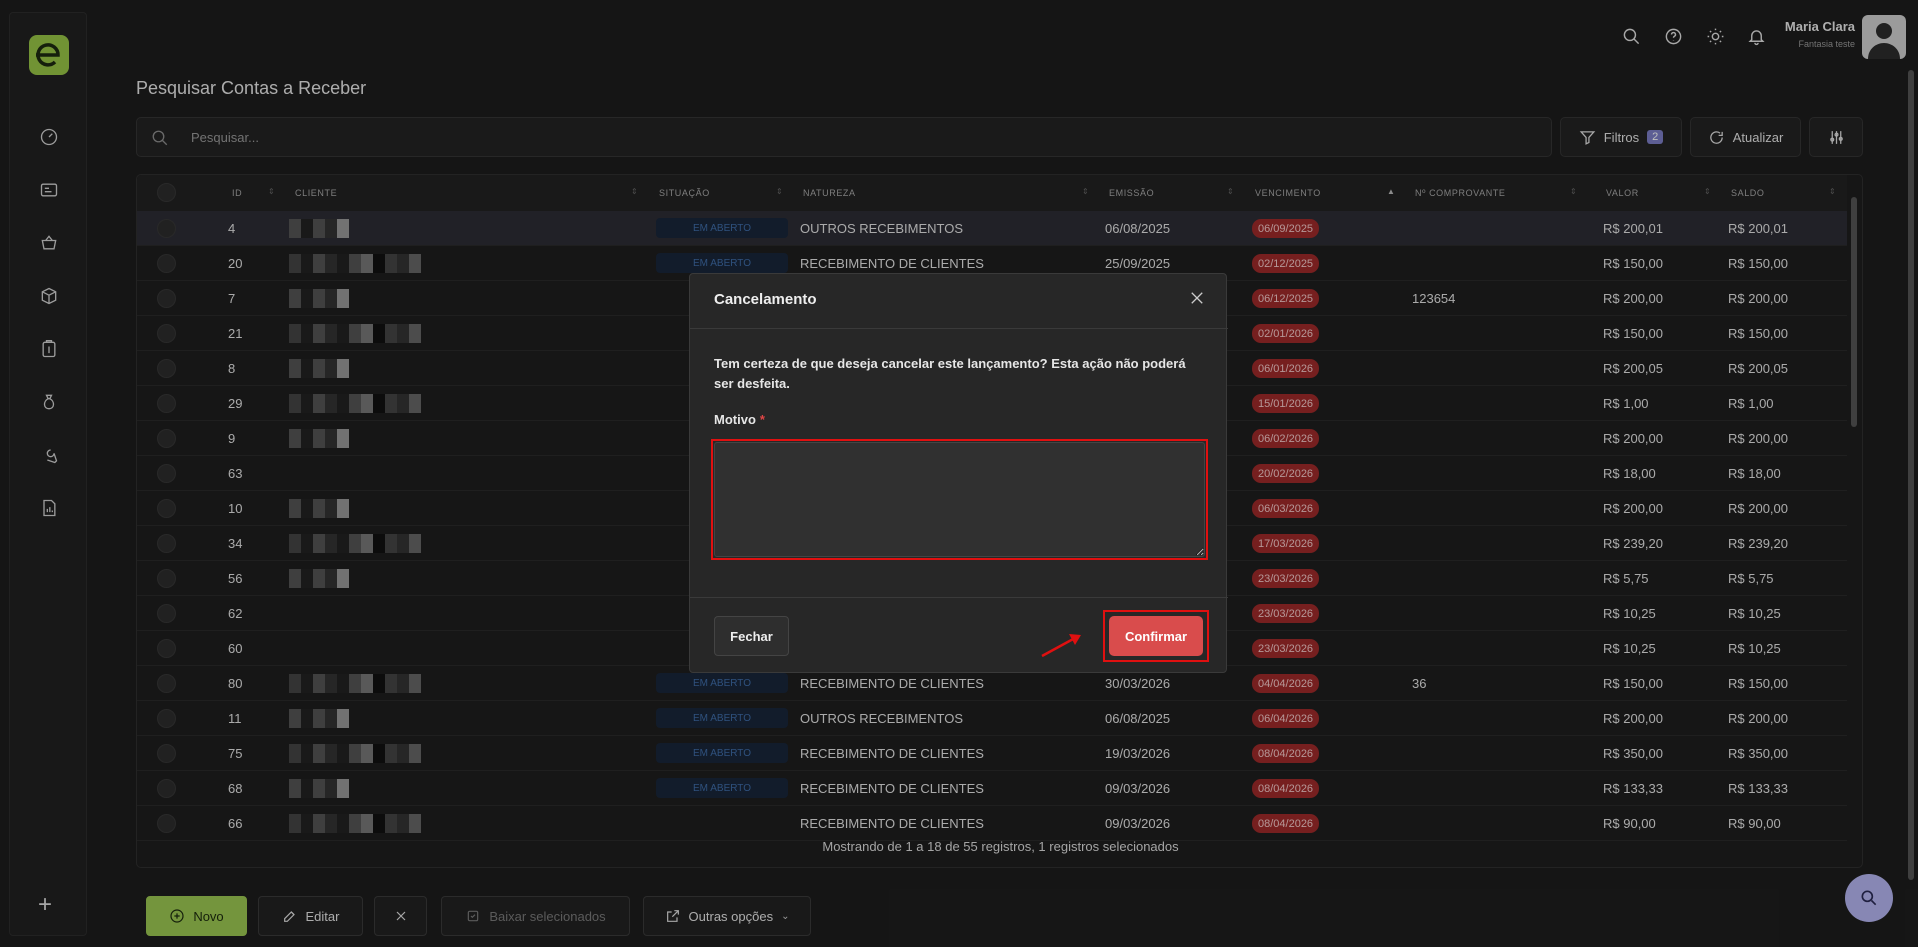 Image resolution: width=1918 pixels, height=947 pixels. I want to click on close-icon, so click(1197, 298).